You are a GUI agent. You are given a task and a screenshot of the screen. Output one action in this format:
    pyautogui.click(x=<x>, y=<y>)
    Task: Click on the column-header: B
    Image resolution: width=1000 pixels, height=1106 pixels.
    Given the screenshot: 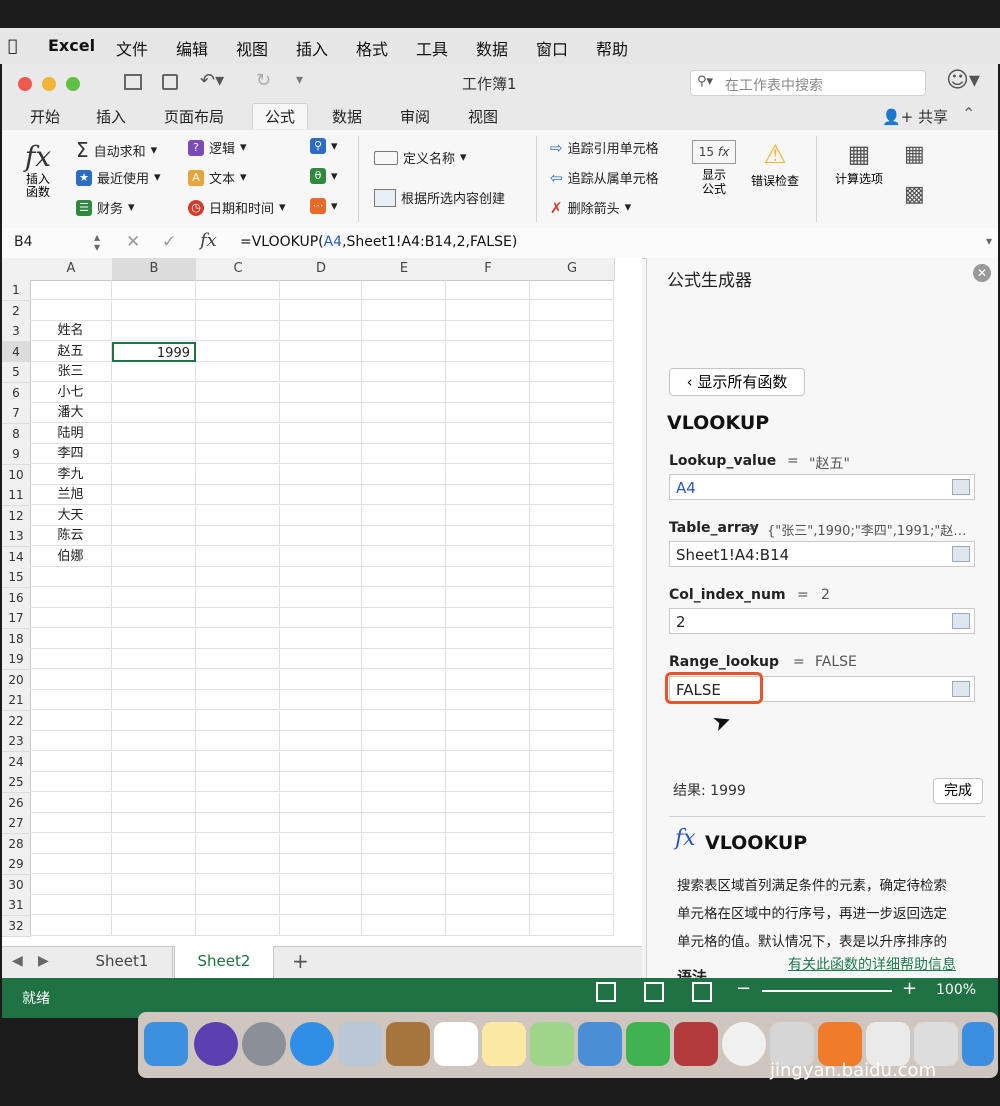 What is the action you would take?
    pyautogui.click(x=154, y=269)
    